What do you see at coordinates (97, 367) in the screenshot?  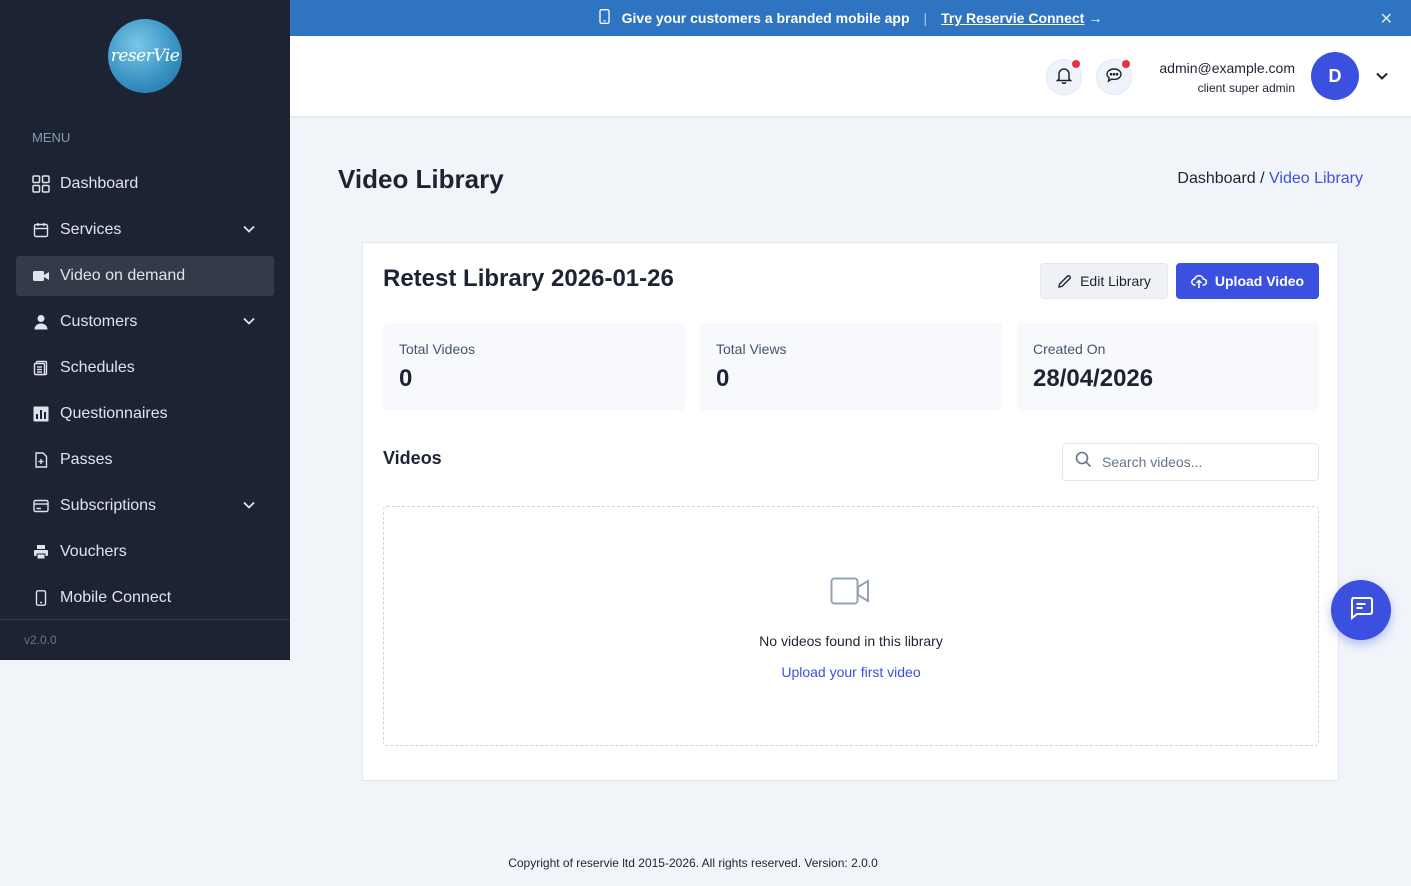 I see `sidebar-item-label: Schedules` at bounding box center [97, 367].